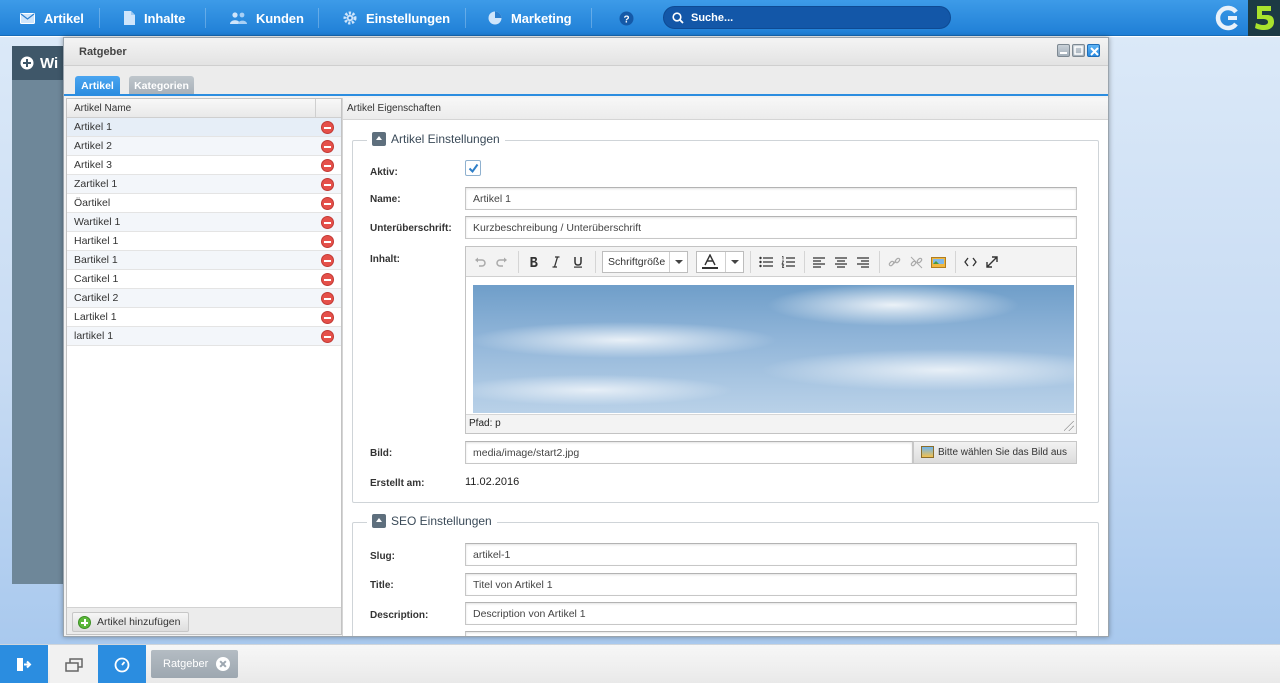  Describe the element at coordinates (445, 139) in the screenshot. I see `article-settings-title: Artikel Einstellungen` at that location.